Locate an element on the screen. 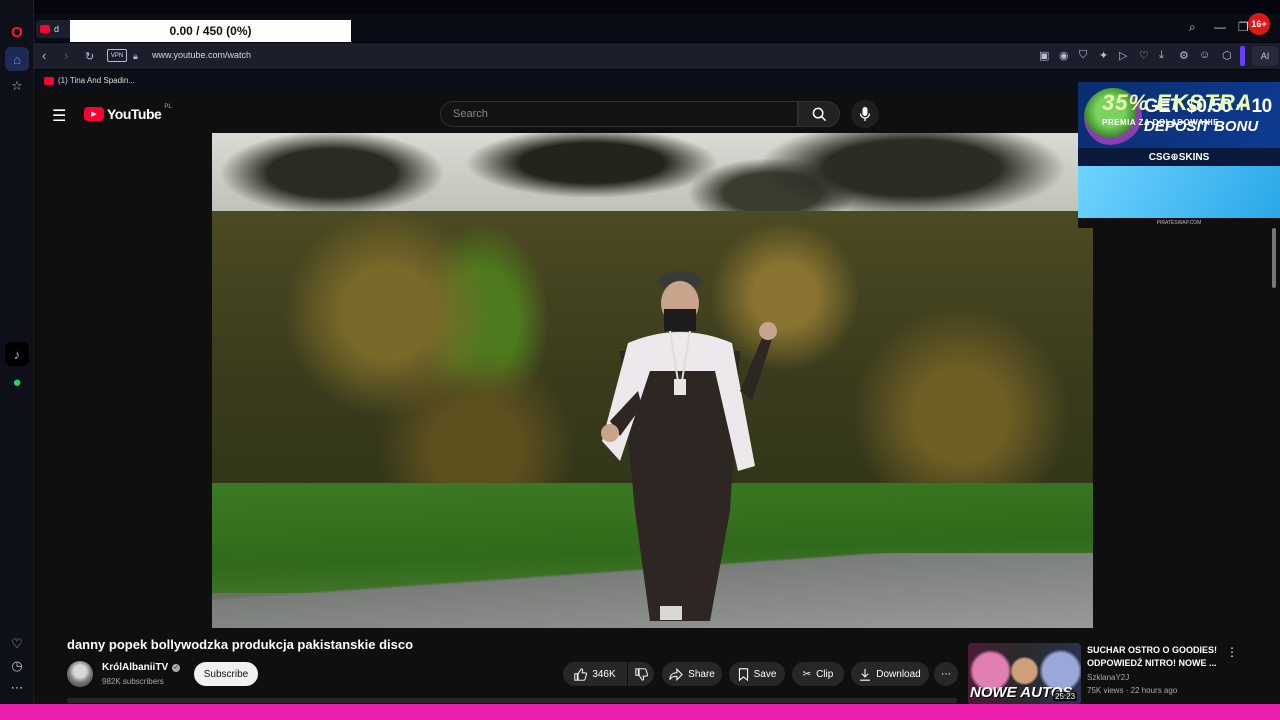  like-icon is located at coordinates (581, 674).